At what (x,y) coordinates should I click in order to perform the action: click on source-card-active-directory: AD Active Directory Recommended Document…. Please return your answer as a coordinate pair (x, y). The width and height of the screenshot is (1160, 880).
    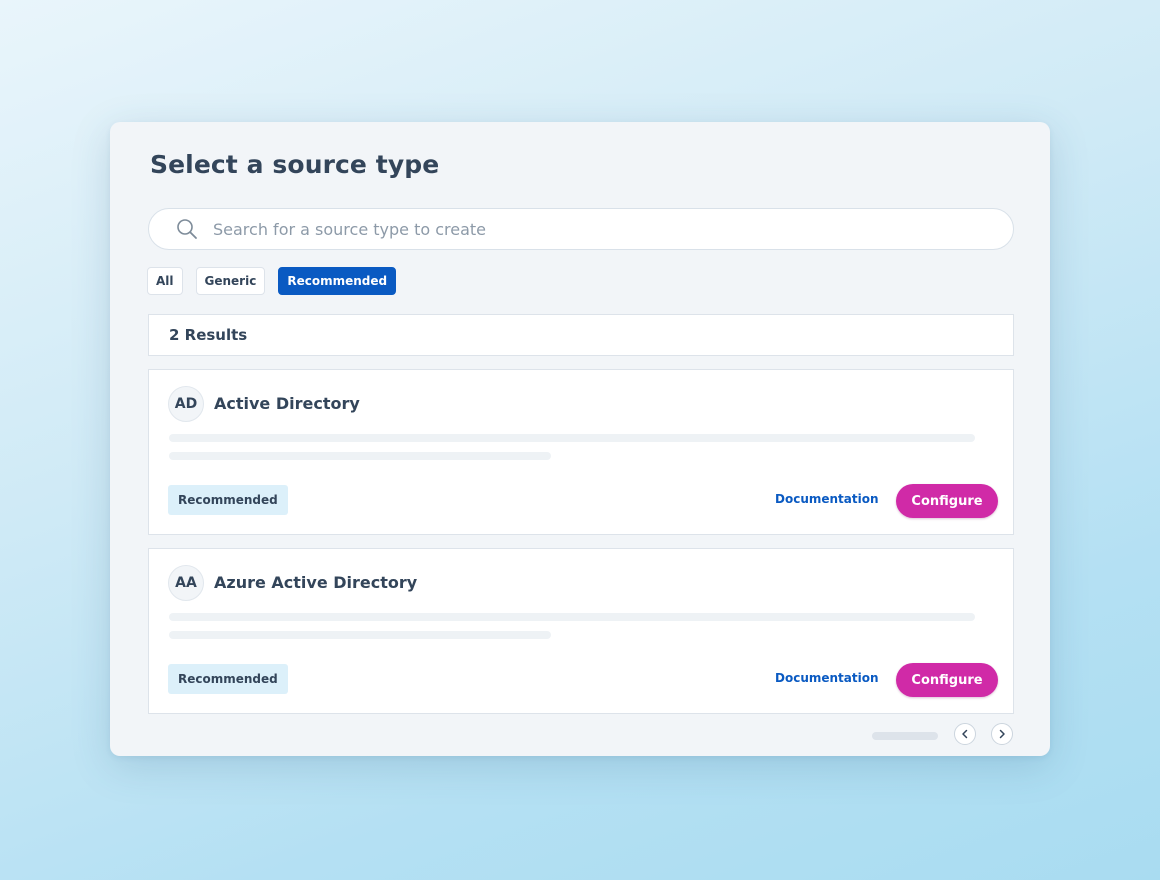
    Looking at the image, I should click on (581, 452).